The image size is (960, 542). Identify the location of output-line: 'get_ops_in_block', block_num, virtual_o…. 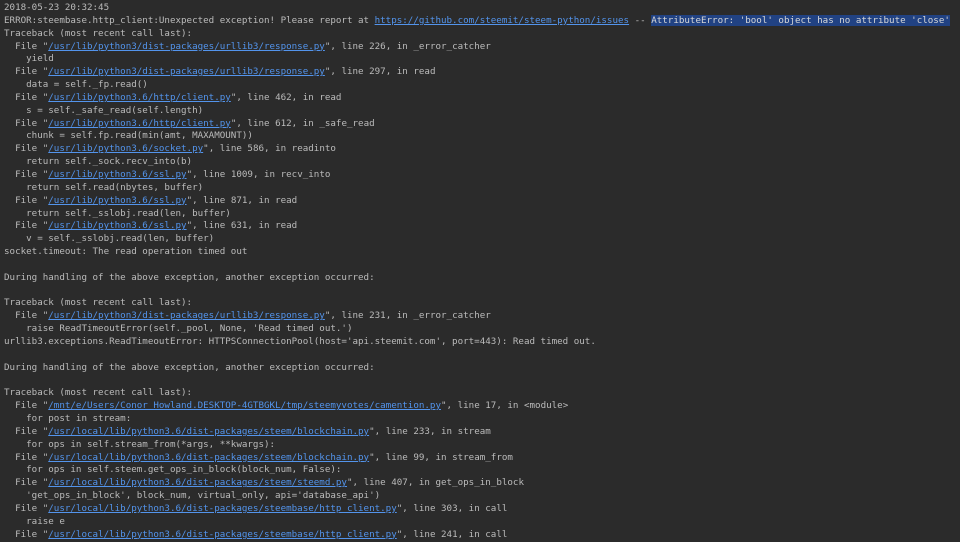
(482, 496).